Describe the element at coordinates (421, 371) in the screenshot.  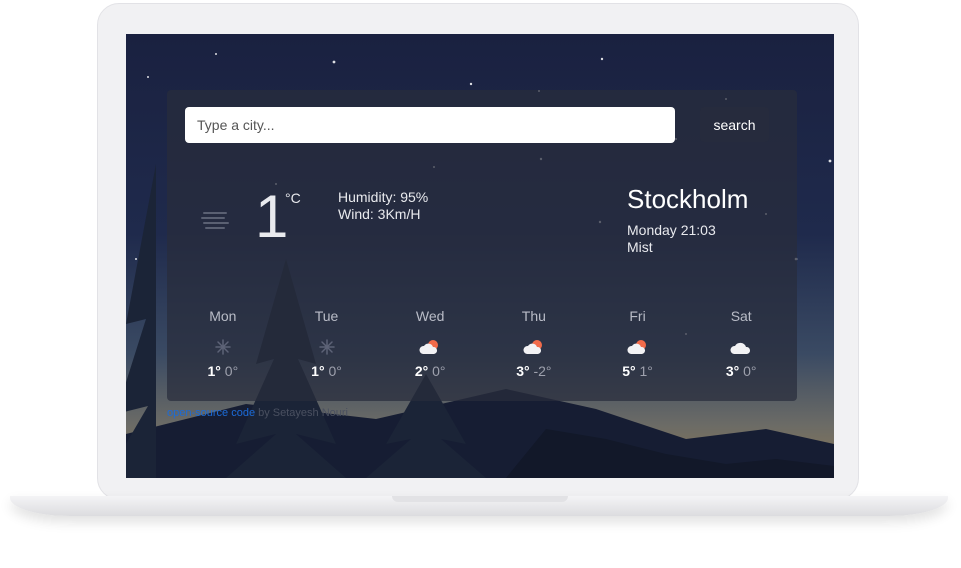
I see `forecast-max: 2°` at that location.